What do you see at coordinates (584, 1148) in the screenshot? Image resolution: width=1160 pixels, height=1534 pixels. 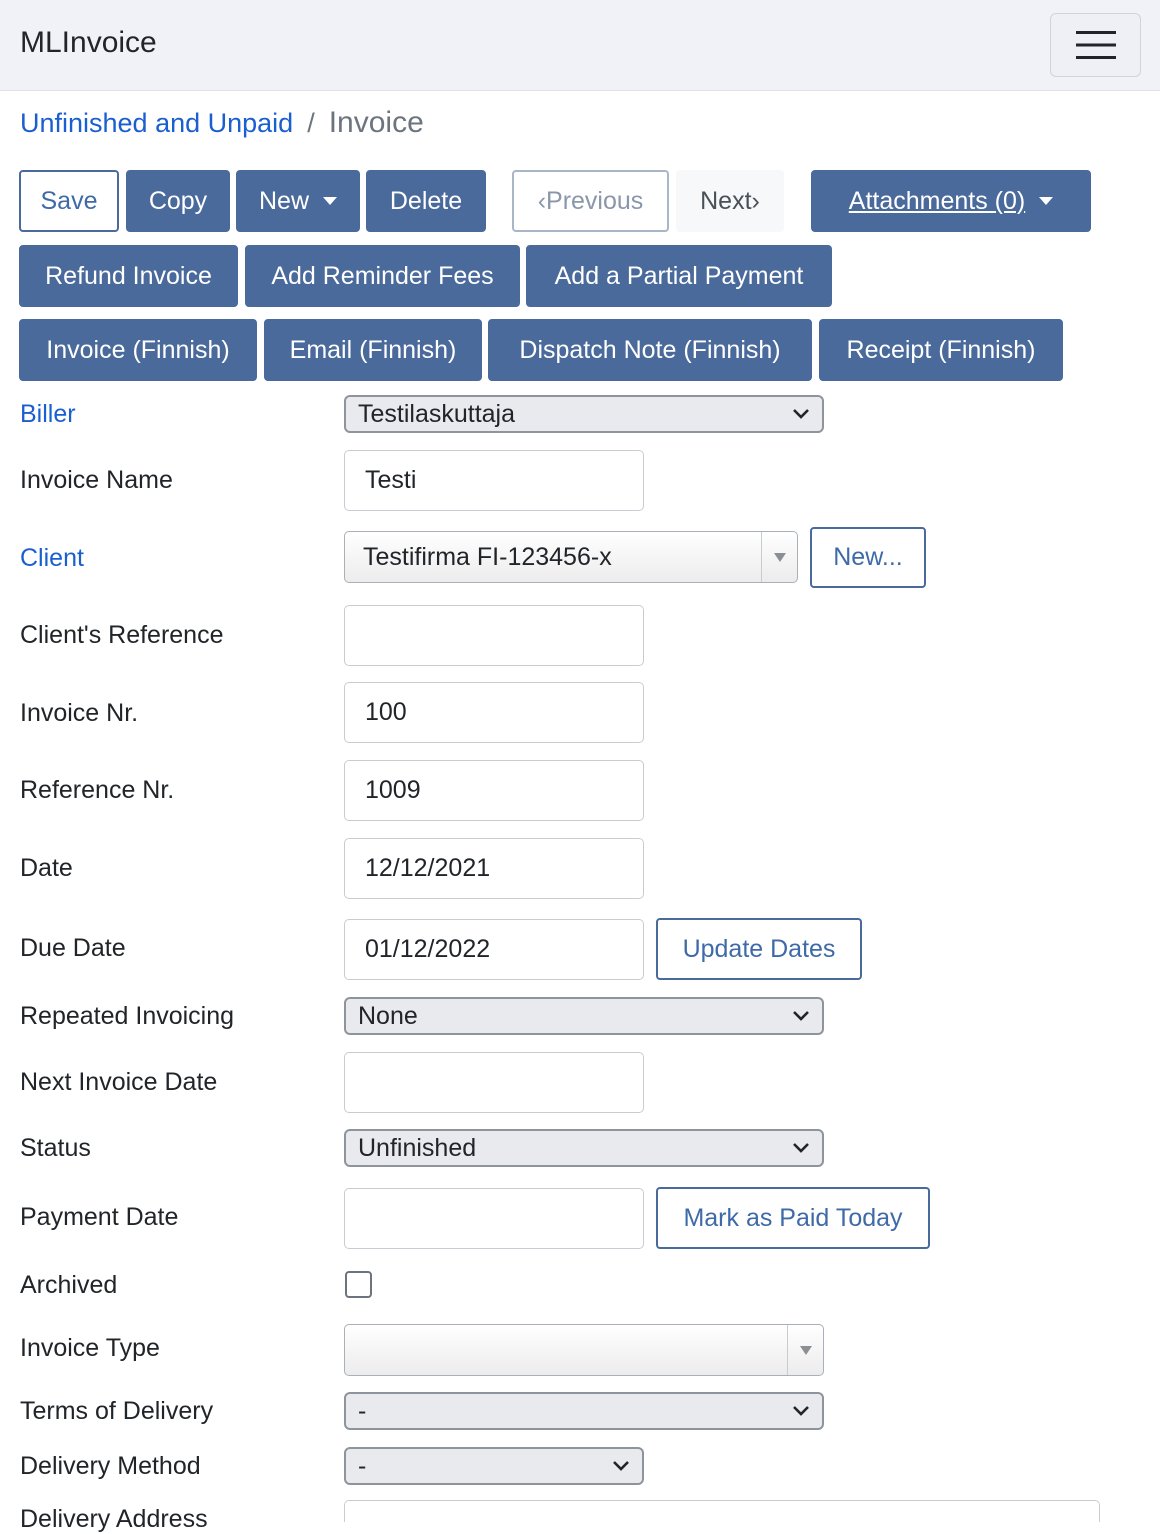 I see `status-select: Unfinished` at bounding box center [584, 1148].